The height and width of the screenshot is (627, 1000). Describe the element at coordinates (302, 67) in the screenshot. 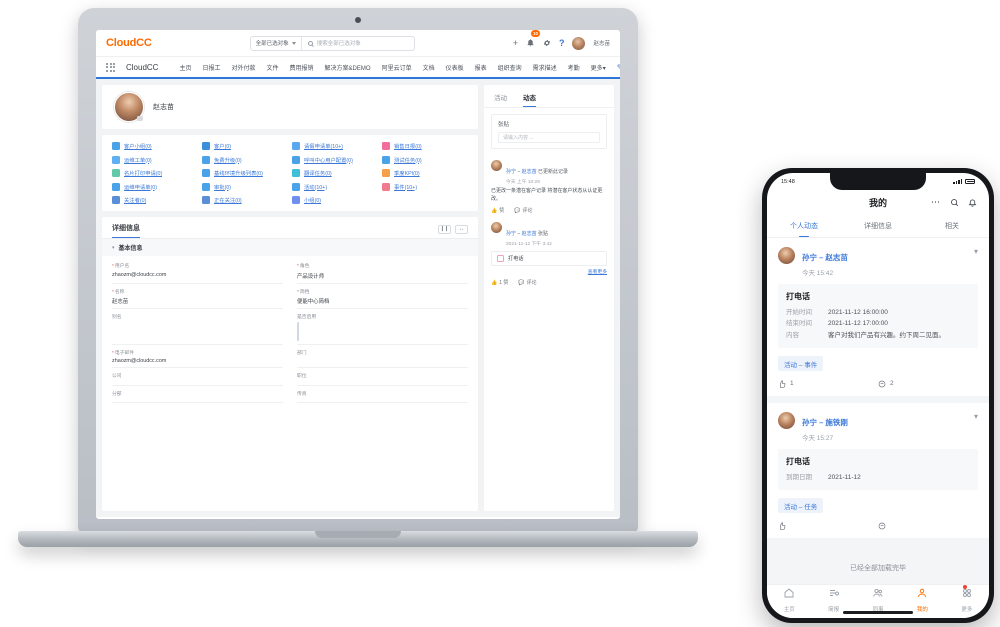

I see `nav-item-4: 费用报销` at that location.